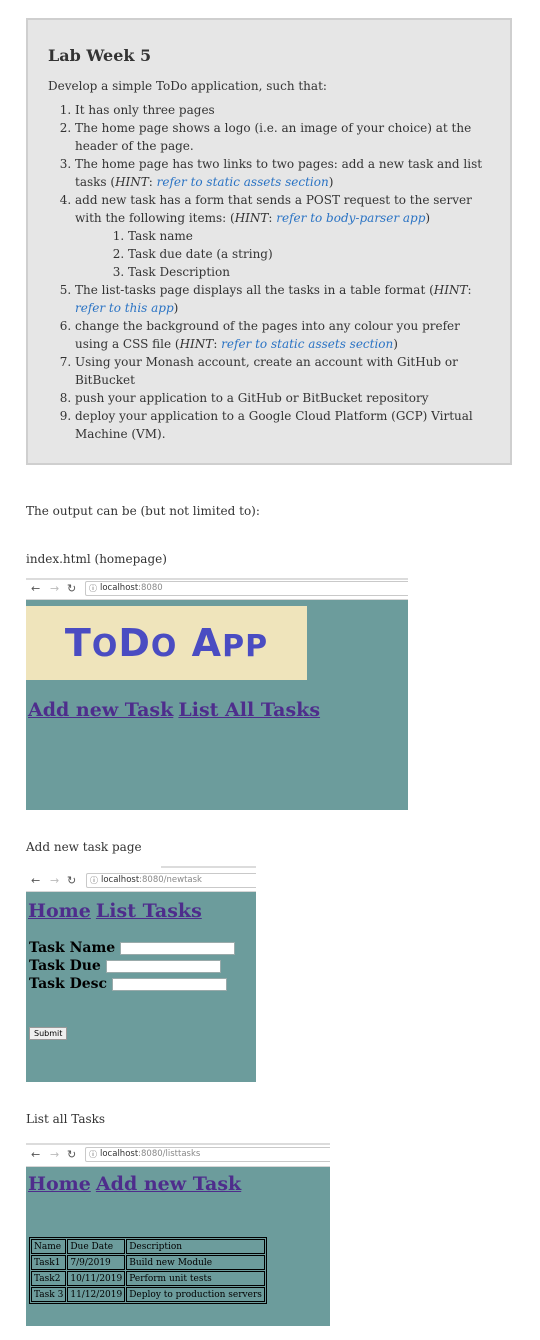 The height and width of the screenshot is (1340, 540). I want to click on list-item: Task Description, so click(309, 272).